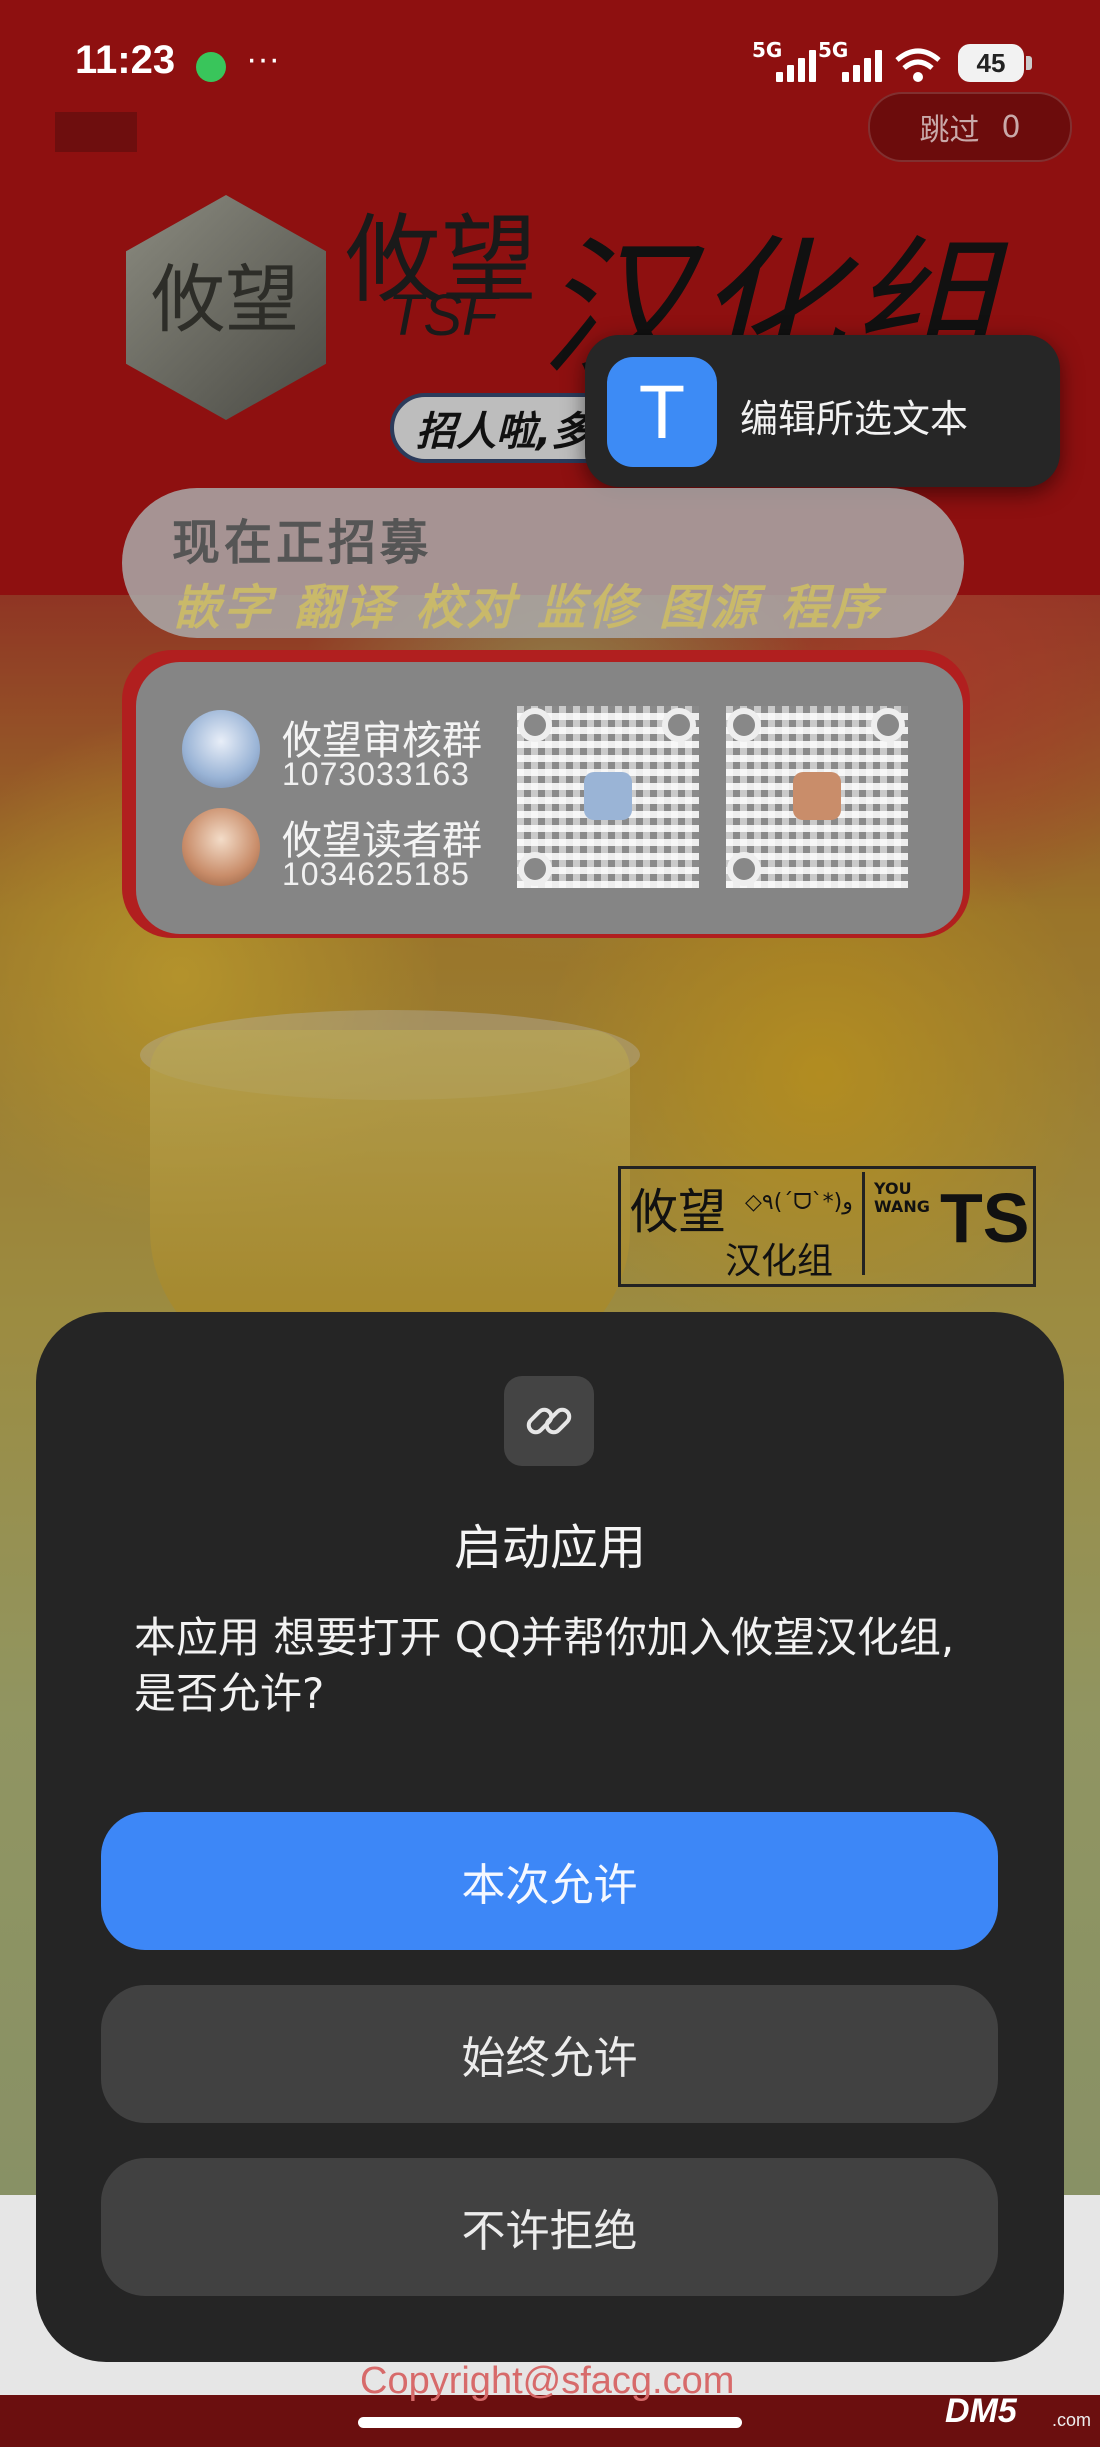  I want to click on watermark-logo: DM5, so click(981, 2411).